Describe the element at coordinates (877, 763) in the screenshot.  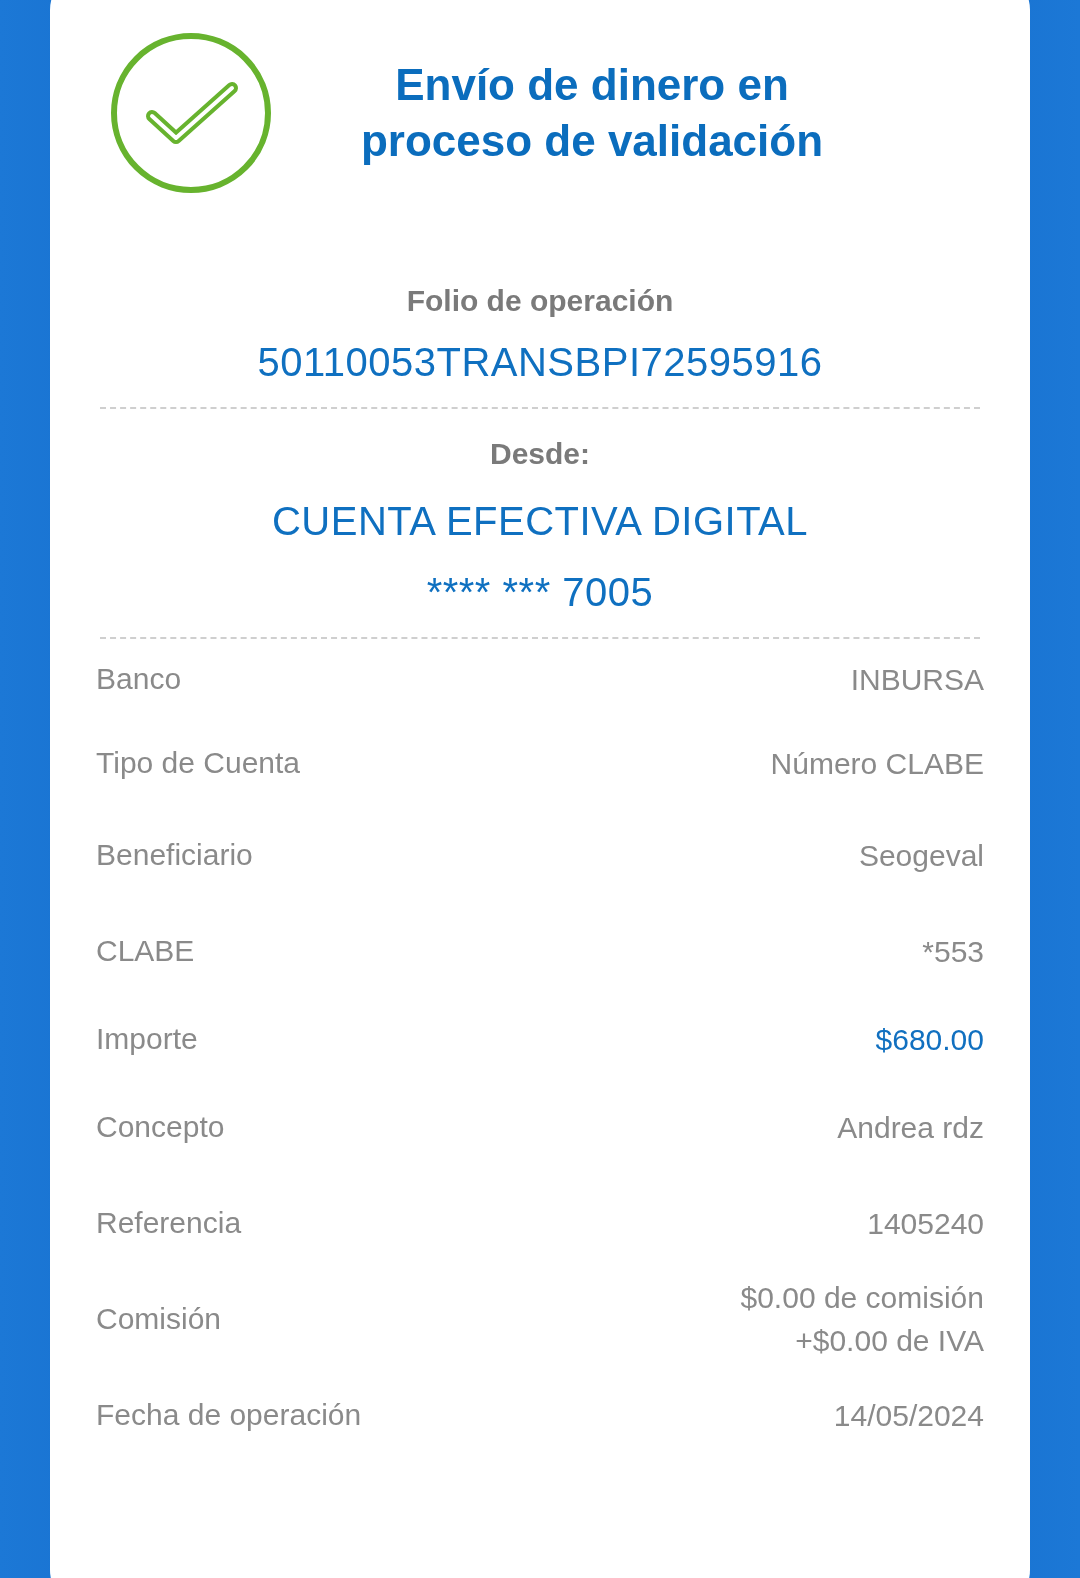
I see `detail-value: Número CLABE` at that location.